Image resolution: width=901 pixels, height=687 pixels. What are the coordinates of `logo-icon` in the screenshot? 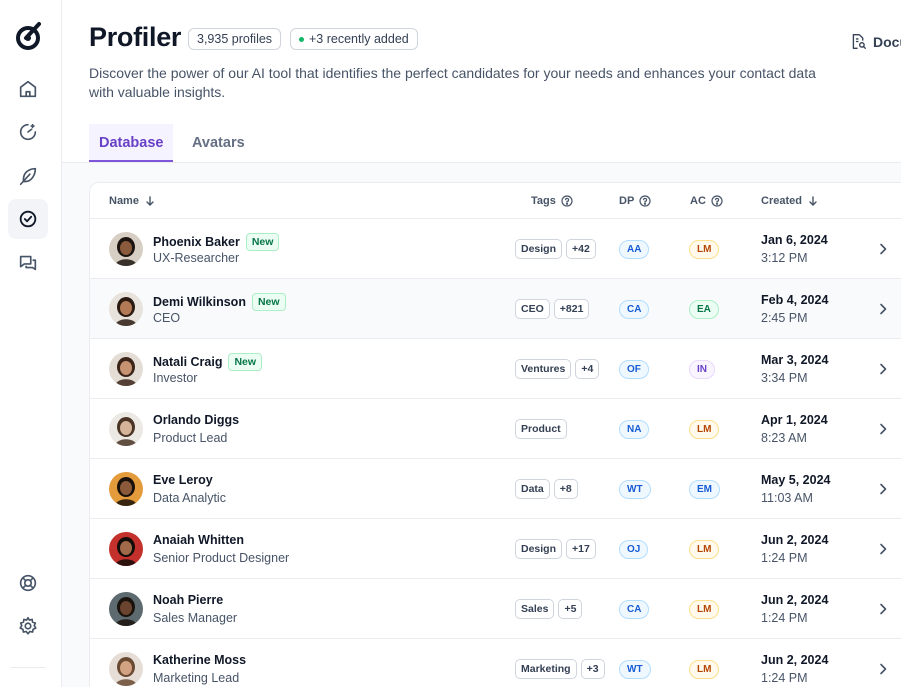 It's located at (29, 36).